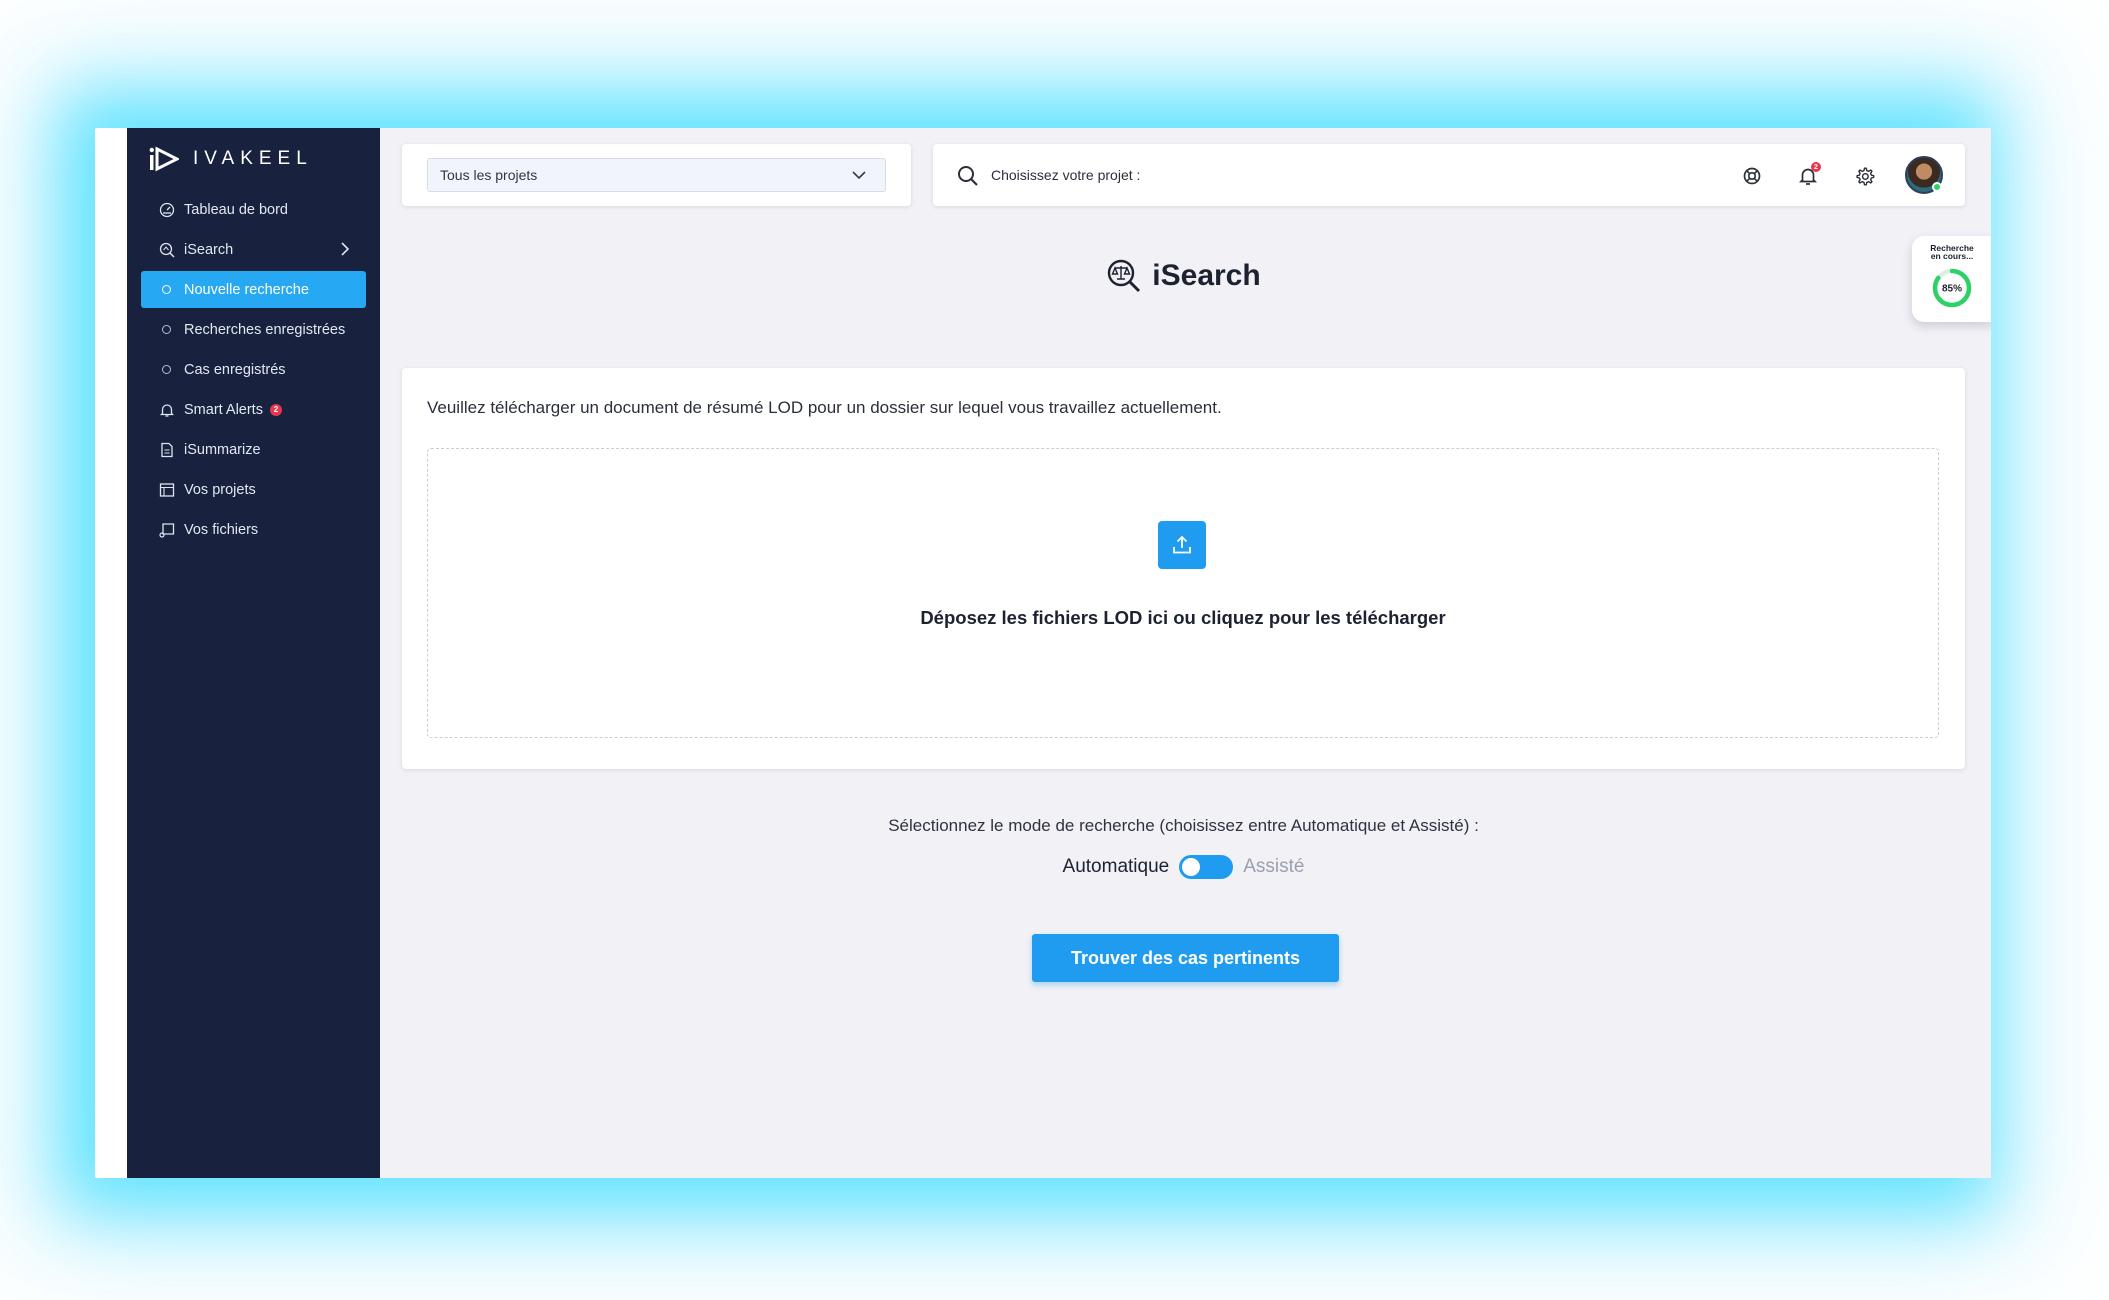  I want to click on alert-count-badge: 2, so click(275, 409).